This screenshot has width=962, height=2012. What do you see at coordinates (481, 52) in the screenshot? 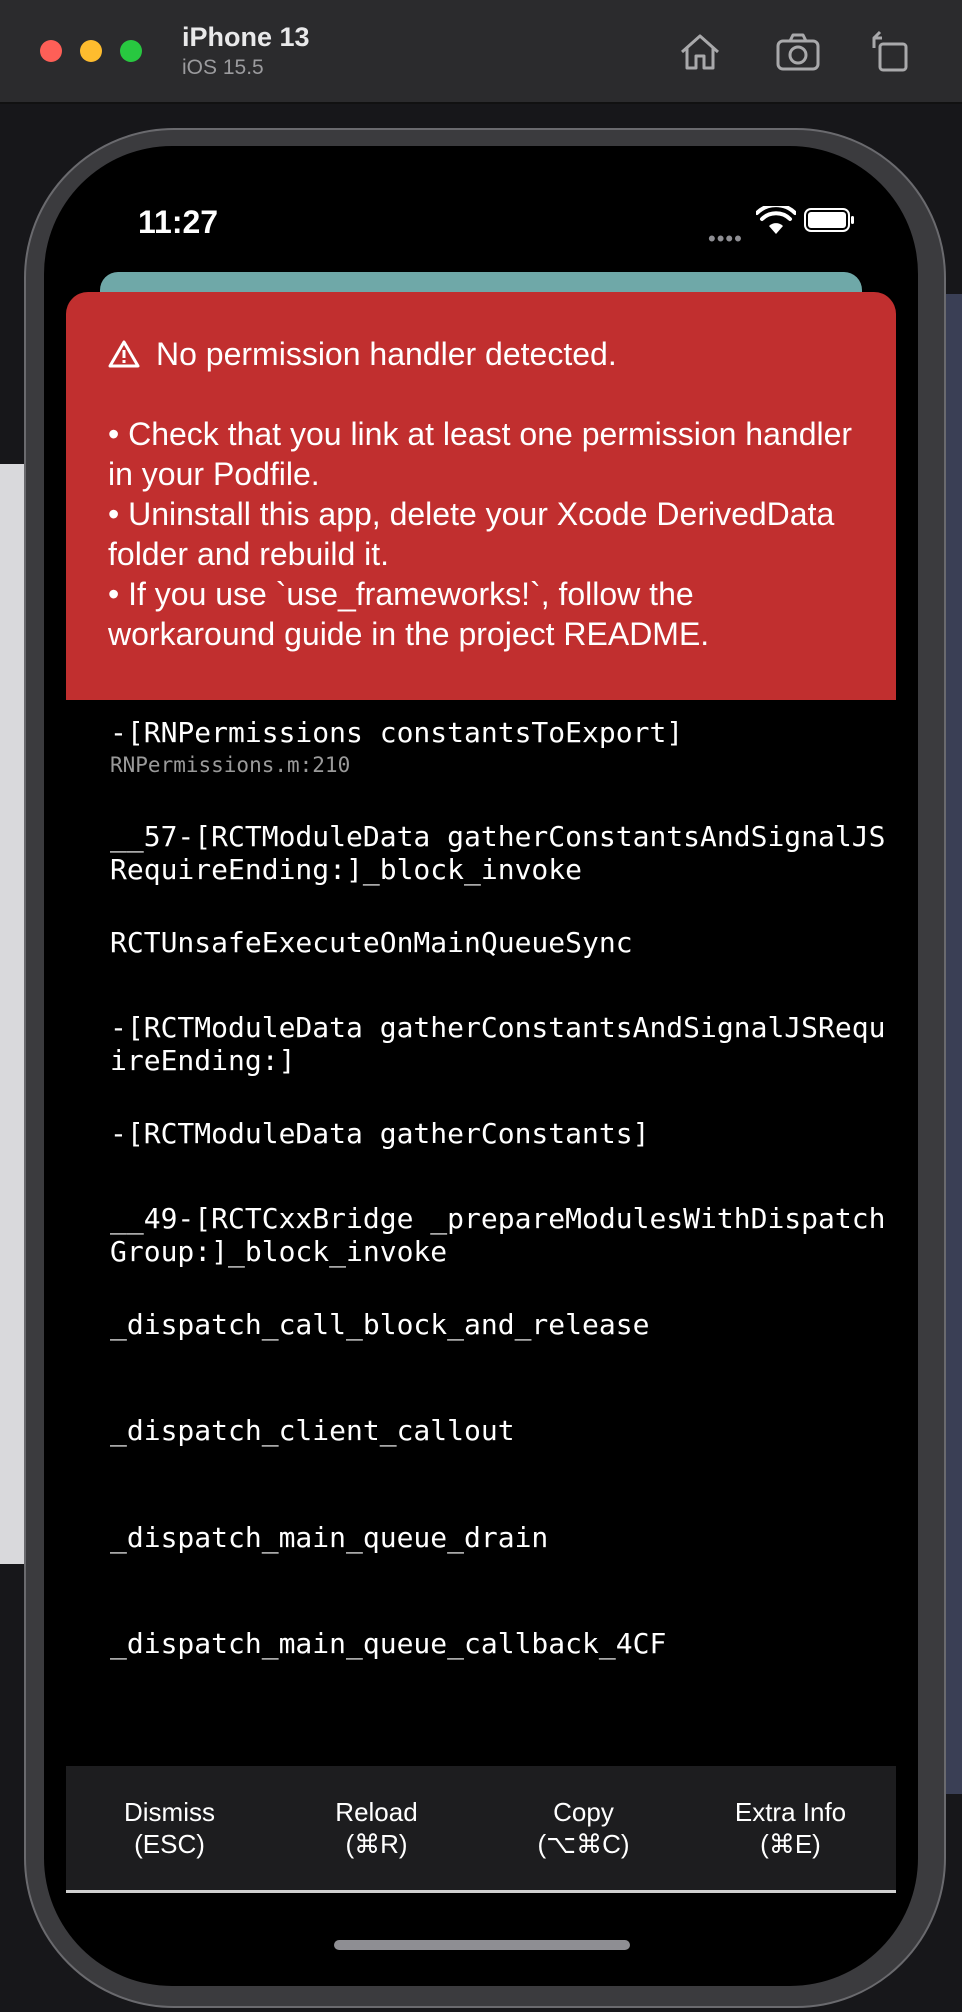
I see `simulator-titlebar: iPhone 13 iOS 15.5` at bounding box center [481, 52].